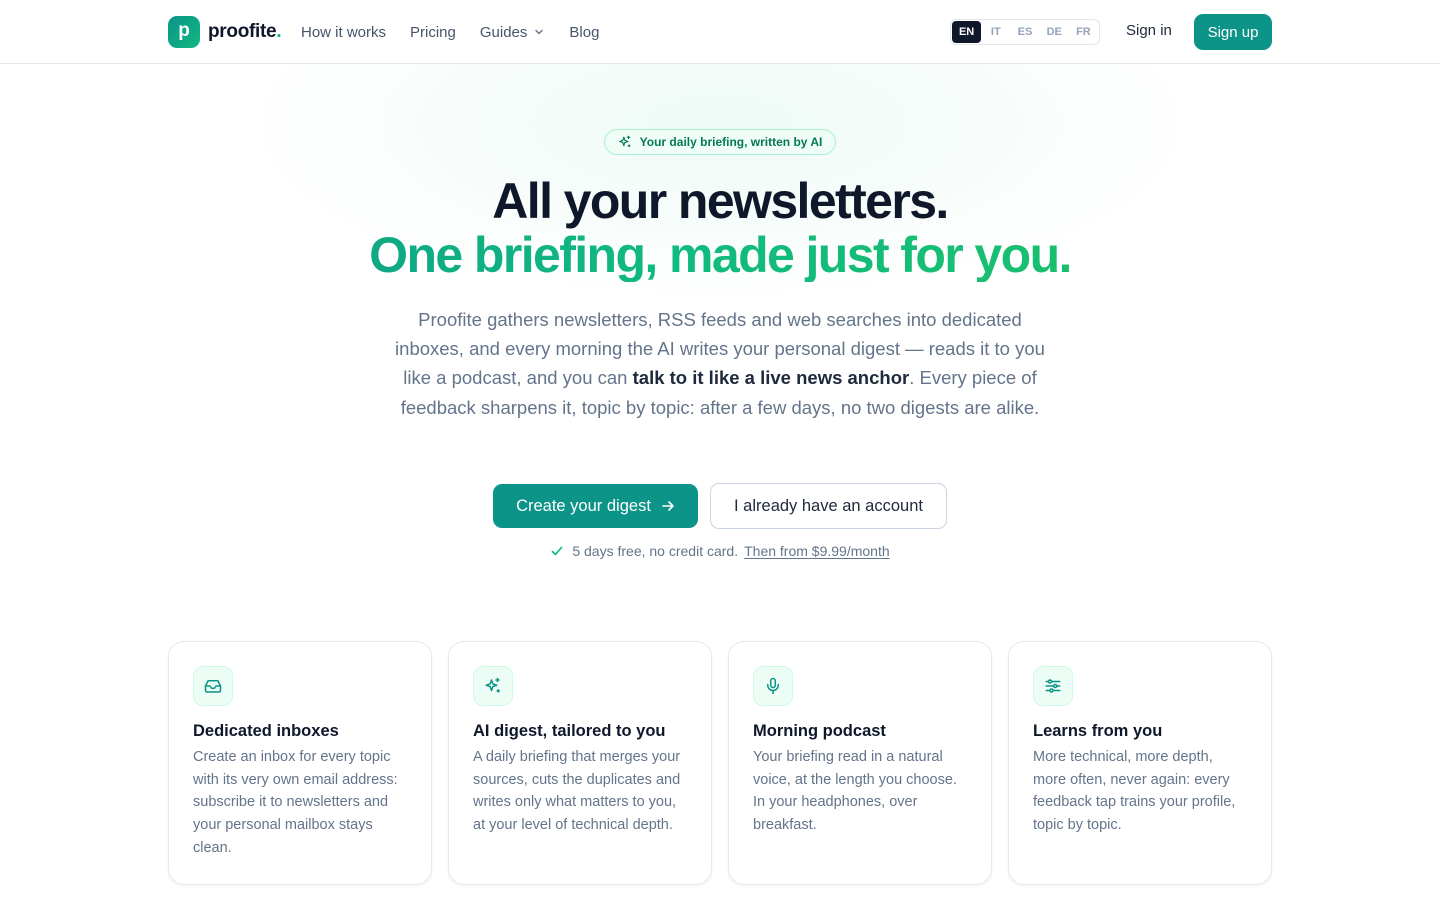 This screenshot has width=1440, height=900. What do you see at coordinates (720, 255) in the screenshot?
I see `hero-title-line-2: One briefing, made just for you.` at bounding box center [720, 255].